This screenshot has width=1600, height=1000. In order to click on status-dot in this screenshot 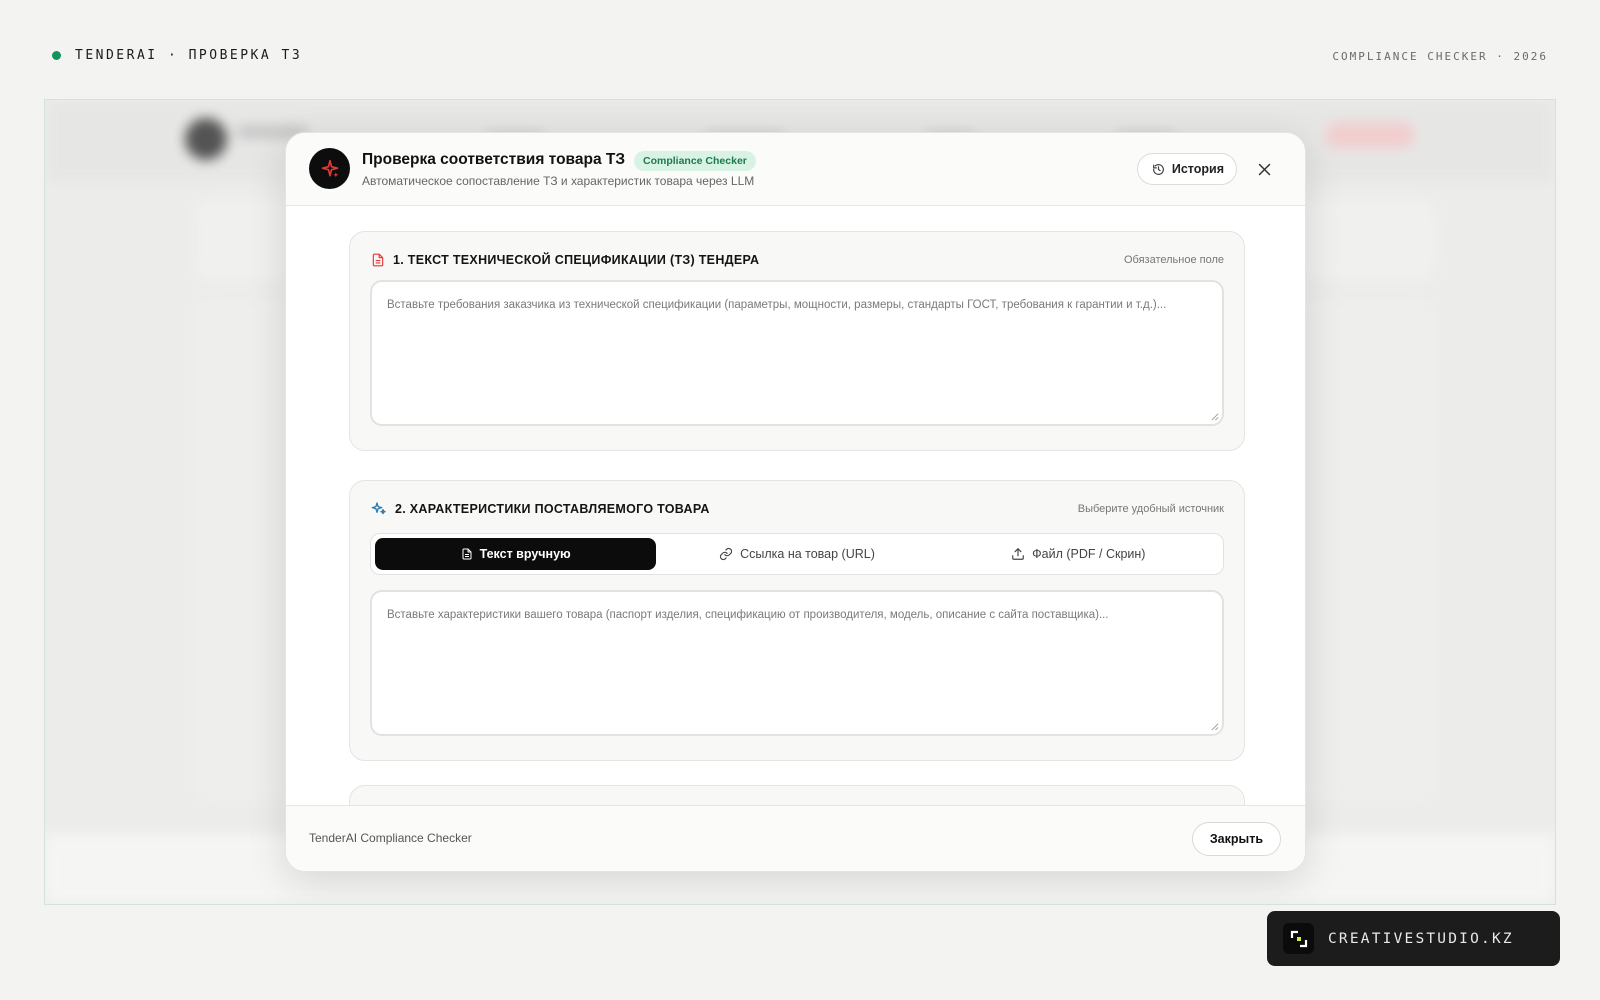, I will do `click(56, 55)`.